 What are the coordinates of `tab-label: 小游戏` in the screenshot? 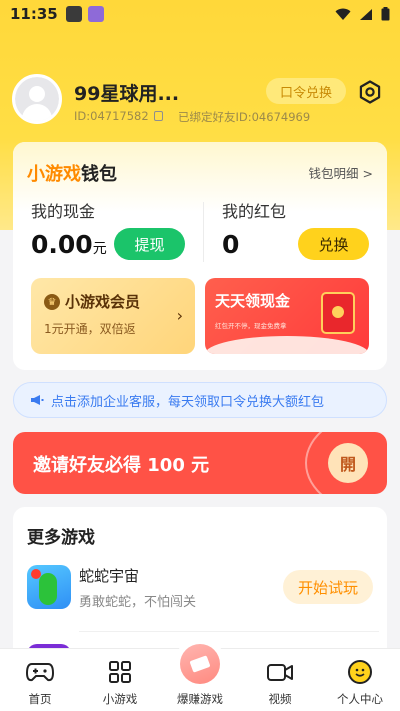 It's located at (120, 699).